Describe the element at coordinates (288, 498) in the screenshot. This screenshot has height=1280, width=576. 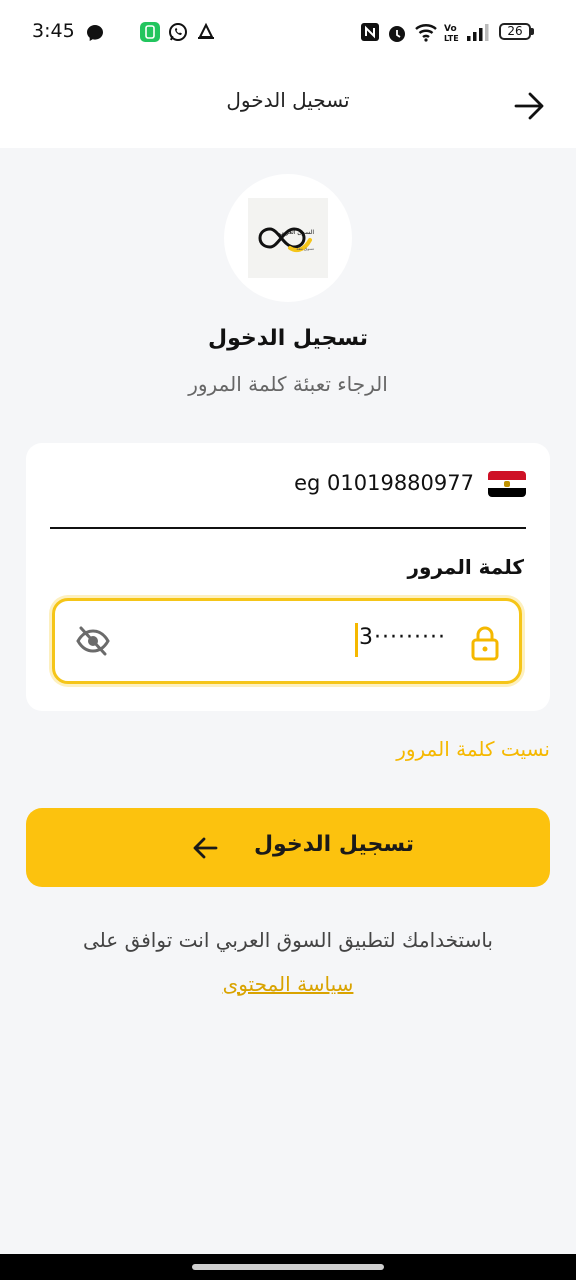
I see `phone-field: eg 01019880977` at that location.